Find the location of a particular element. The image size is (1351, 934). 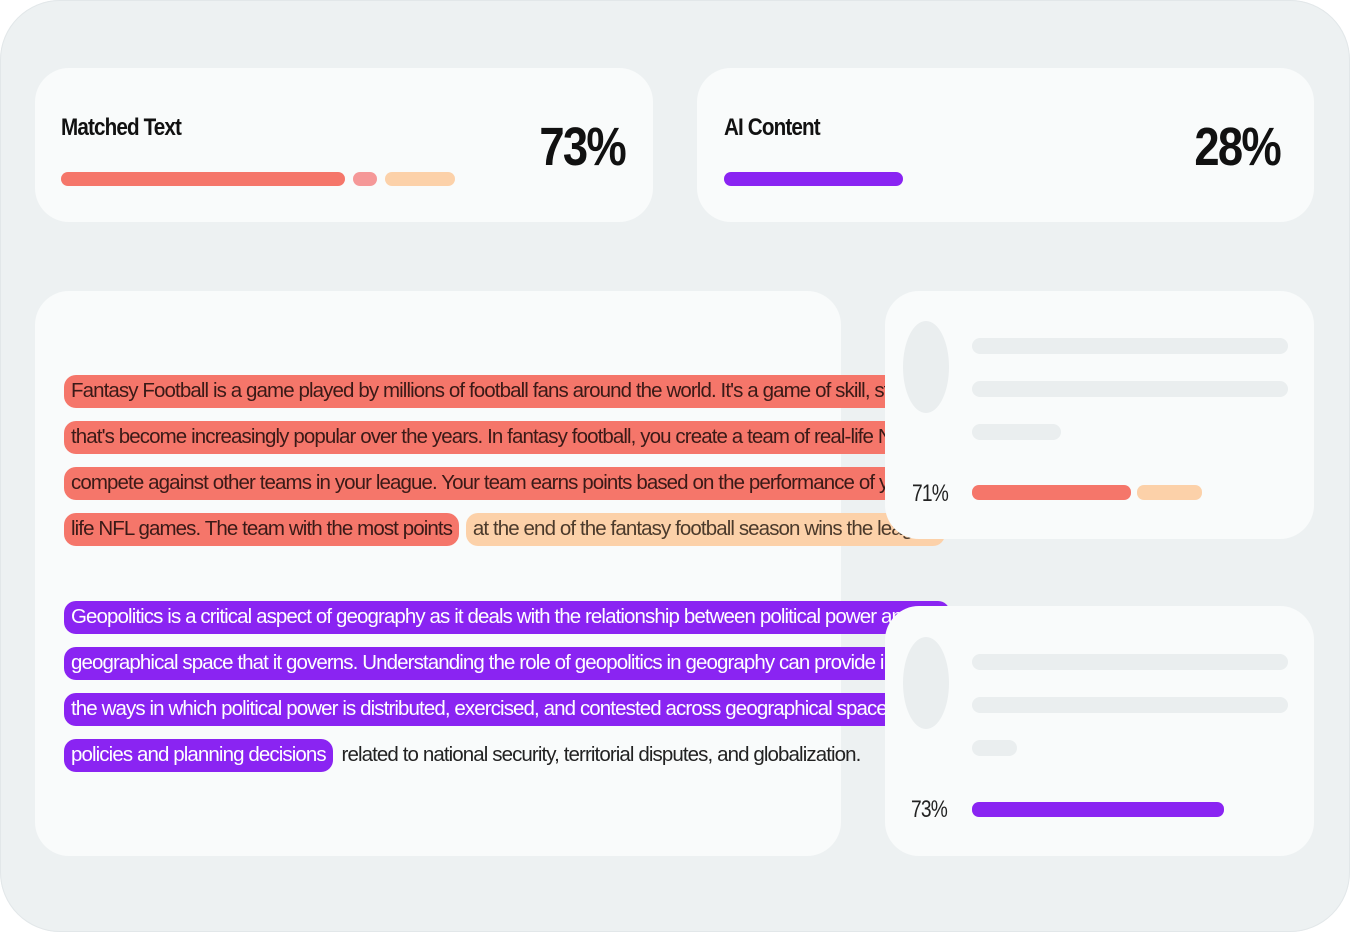

ai-content-card: AI Content 28% is located at coordinates (1005, 145).